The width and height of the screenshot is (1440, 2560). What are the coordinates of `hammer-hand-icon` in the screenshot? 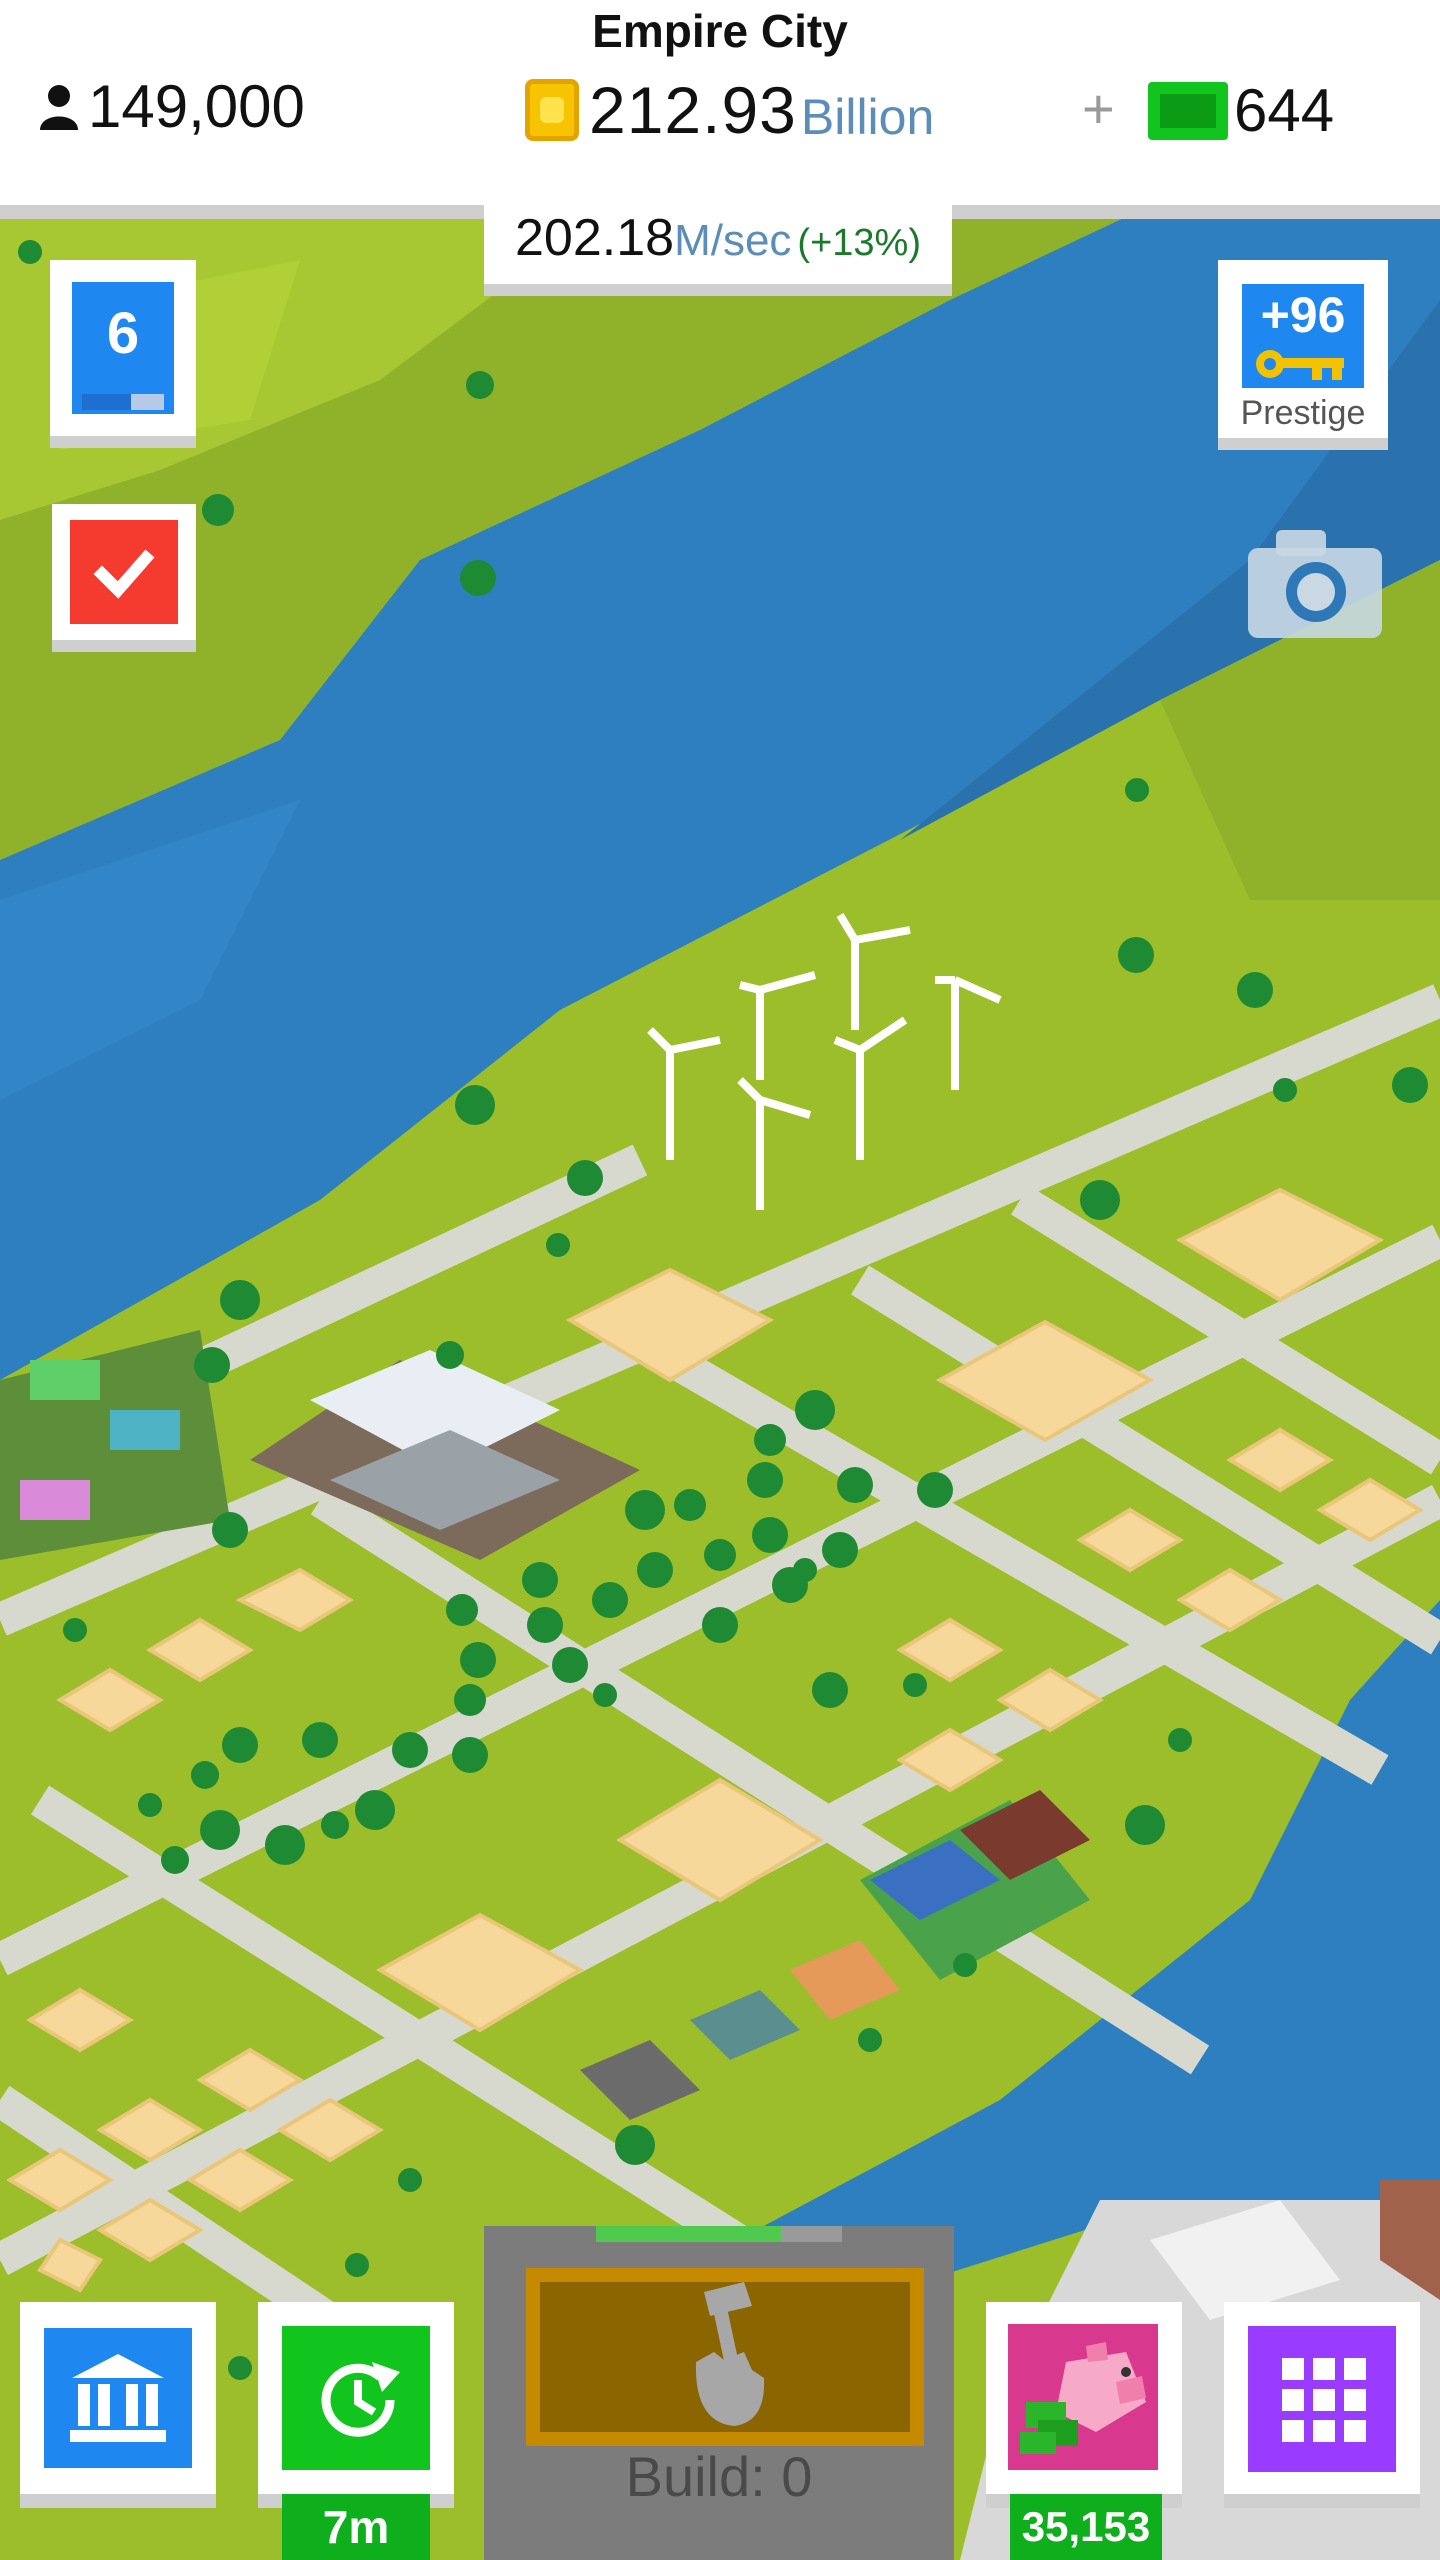 It's located at (730, 2354).